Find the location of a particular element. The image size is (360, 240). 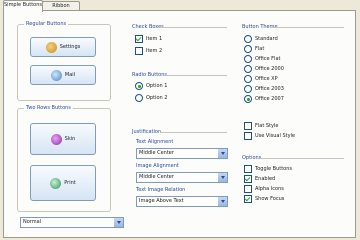

image-alignment-value: Middle Center is located at coordinates (156, 177).